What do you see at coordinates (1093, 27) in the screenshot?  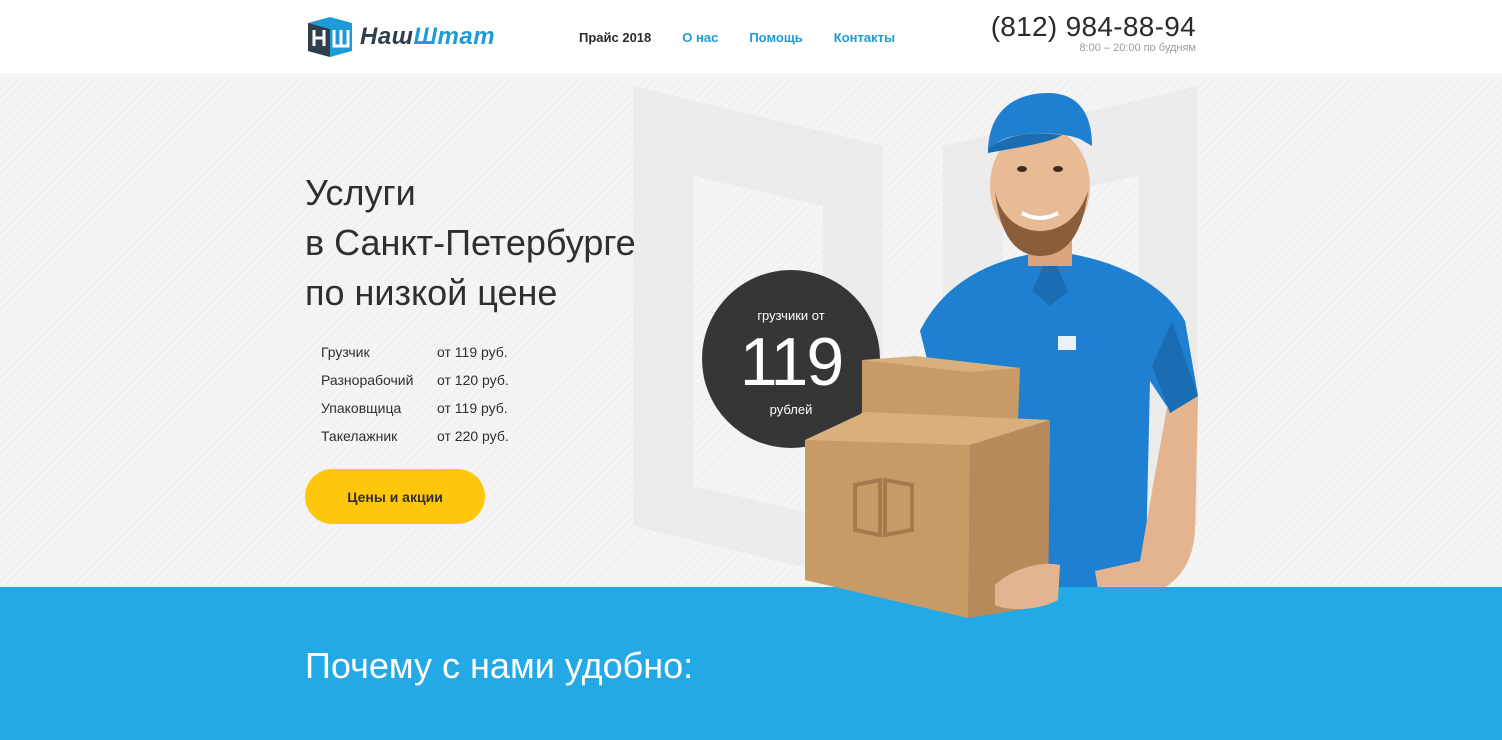 I see `phone-number: (812) 984-88-94` at bounding box center [1093, 27].